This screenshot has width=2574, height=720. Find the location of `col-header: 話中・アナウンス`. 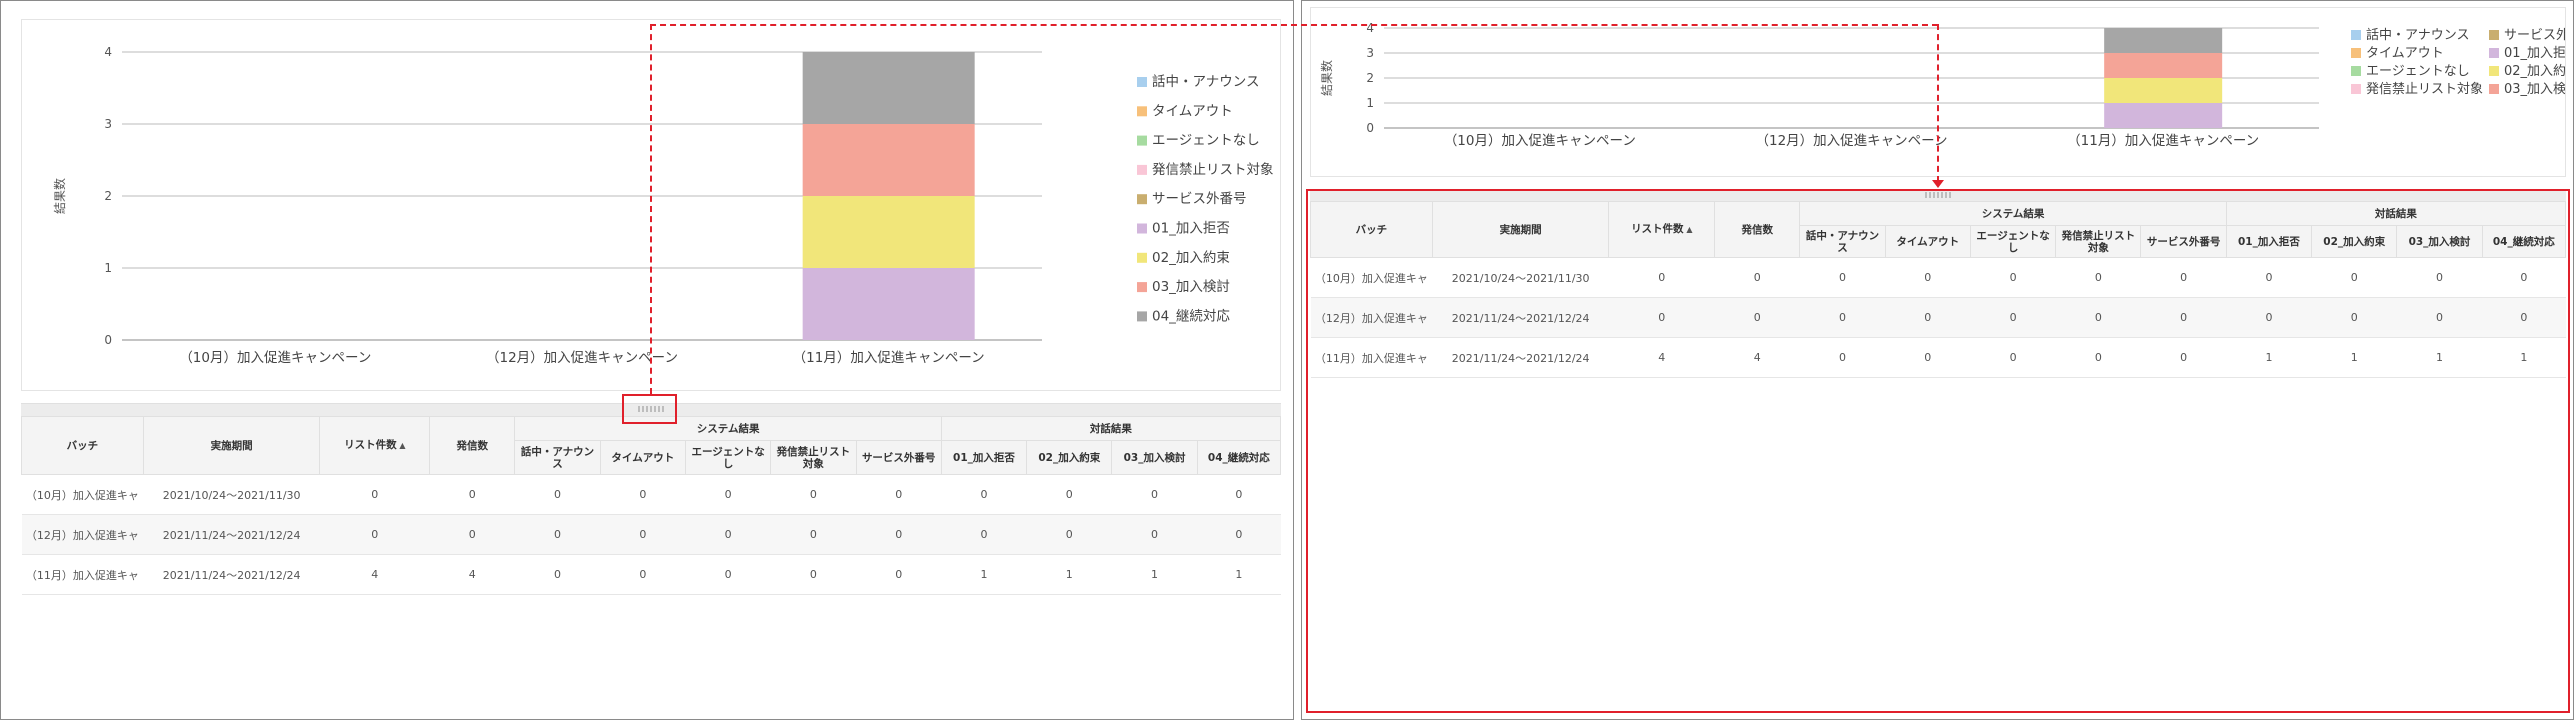

col-header: 話中・アナウンス is located at coordinates (557, 457).